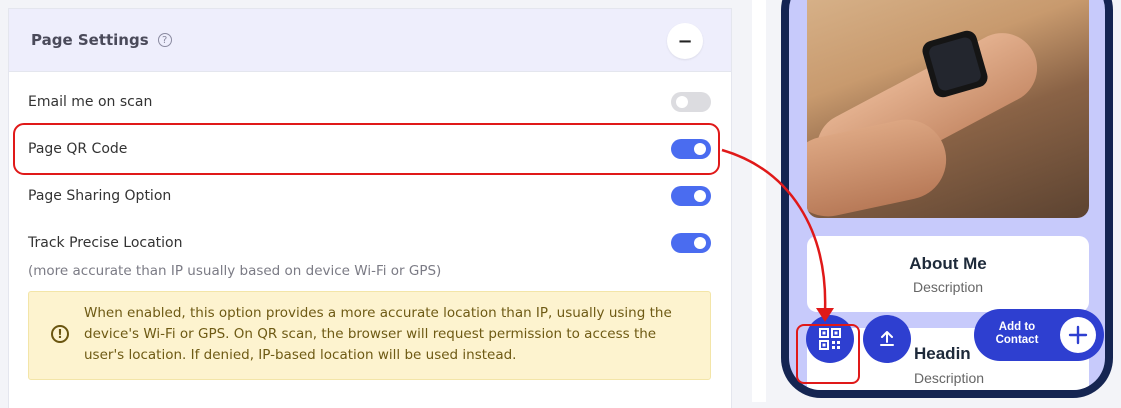 The height and width of the screenshot is (408, 1121). I want to click on setting-row-track-location: Track Precise Location, so click(370, 243).